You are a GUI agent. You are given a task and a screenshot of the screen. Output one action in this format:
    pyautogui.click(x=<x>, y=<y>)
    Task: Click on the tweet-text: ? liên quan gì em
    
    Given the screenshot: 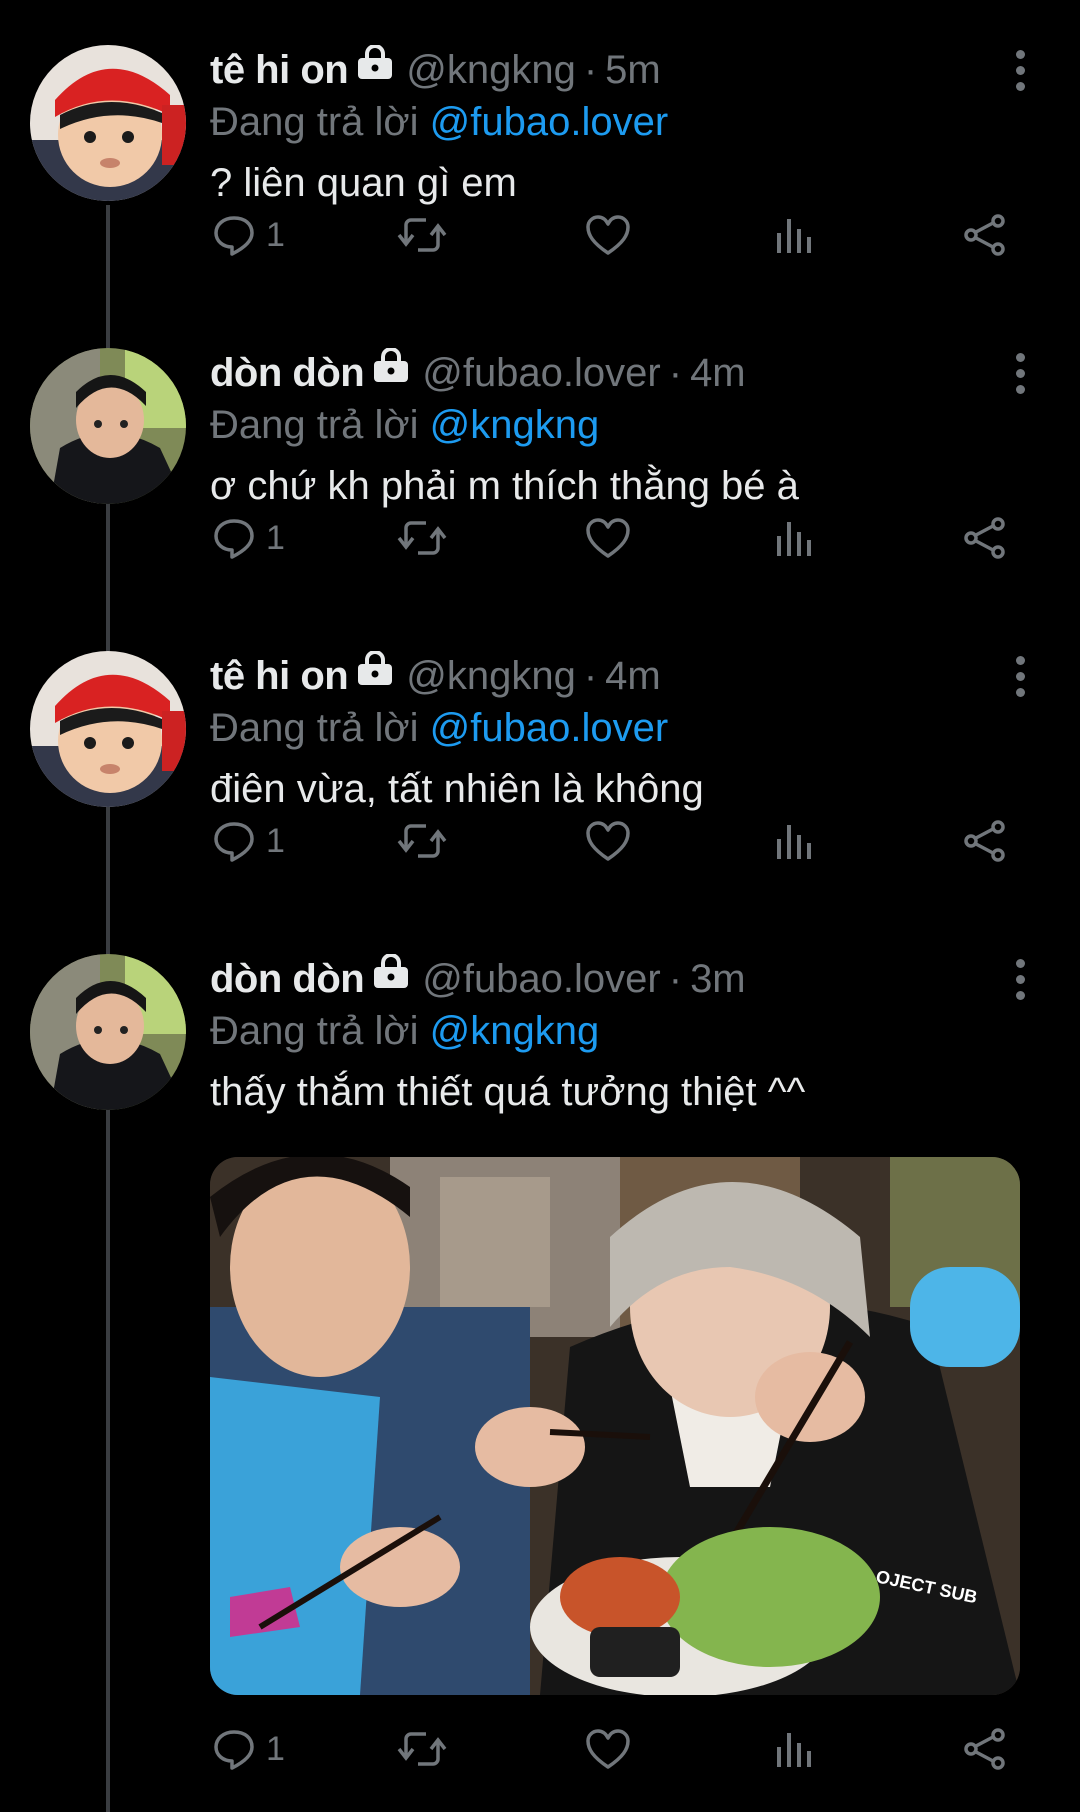 What is the action you would take?
    pyautogui.click(x=363, y=183)
    